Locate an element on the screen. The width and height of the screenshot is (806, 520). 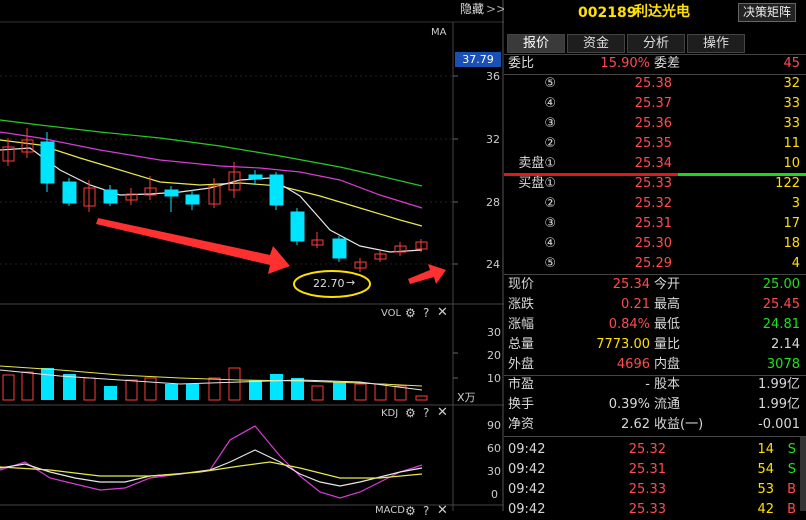
bid-row: ③ 25.31 17 is located at coordinates (655, 224).